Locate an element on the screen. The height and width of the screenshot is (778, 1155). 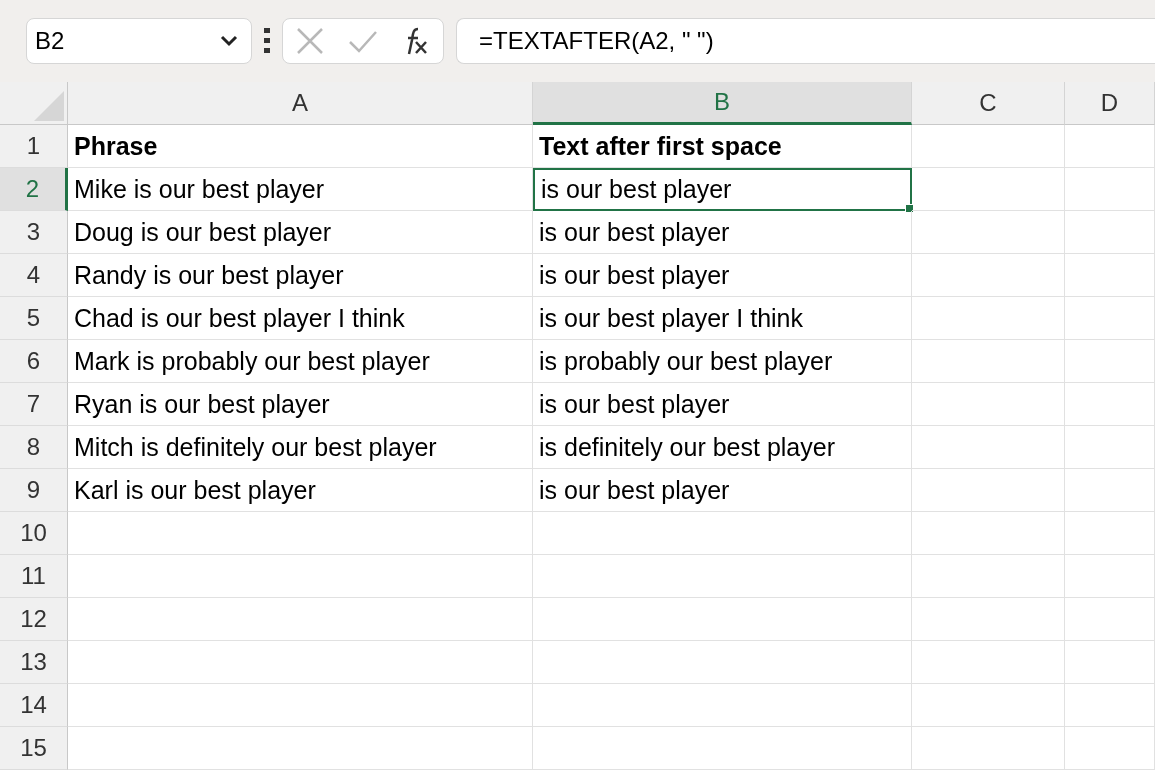
table-cell: Chad is our best player I think is located at coordinates (300, 318).